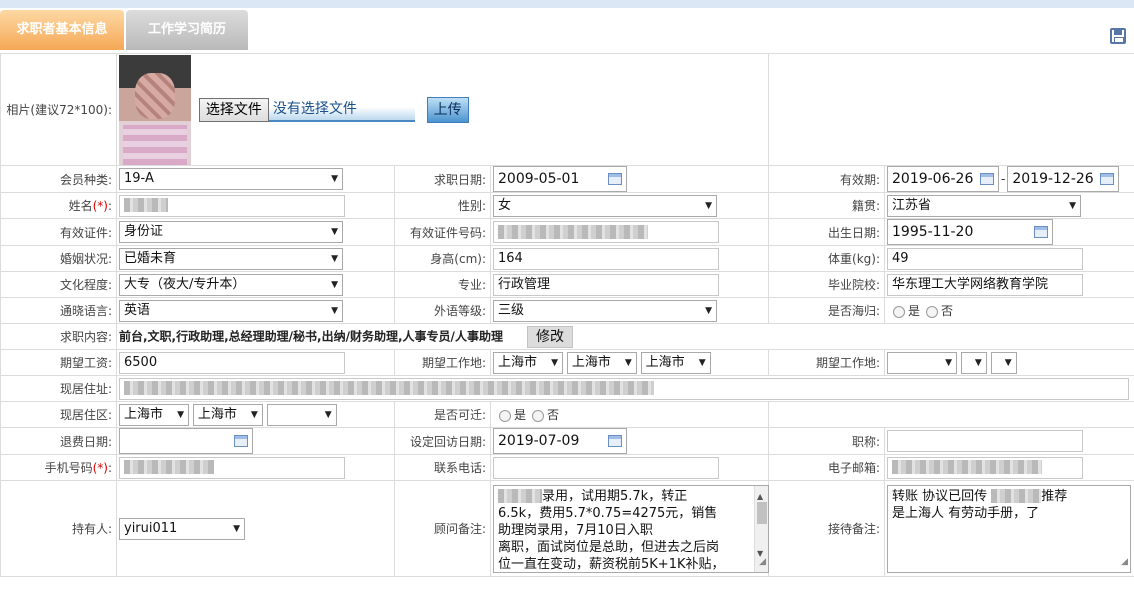 Image resolution: width=1134 pixels, height=595 pixels. I want to click on id-type-label: 有效证件:, so click(58, 232).